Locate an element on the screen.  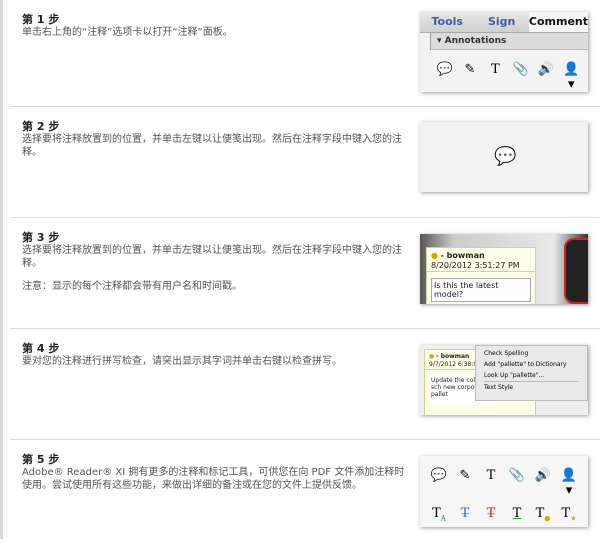
menu-check-spelling: Check Spelling is located at coordinates (531, 353).